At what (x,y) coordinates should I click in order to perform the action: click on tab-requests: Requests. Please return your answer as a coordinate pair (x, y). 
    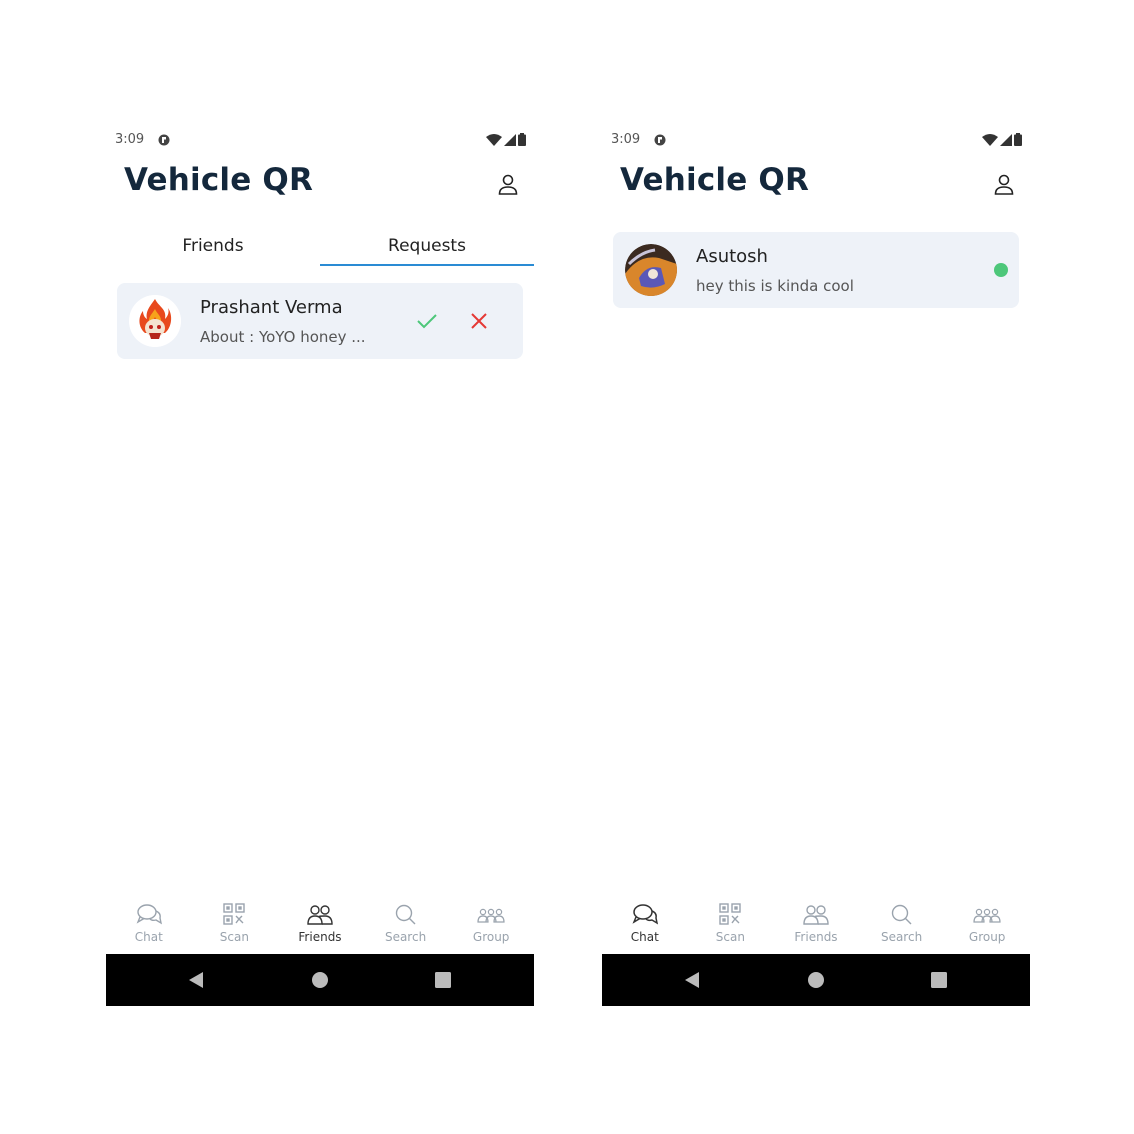
    Looking at the image, I should click on (427, 246).